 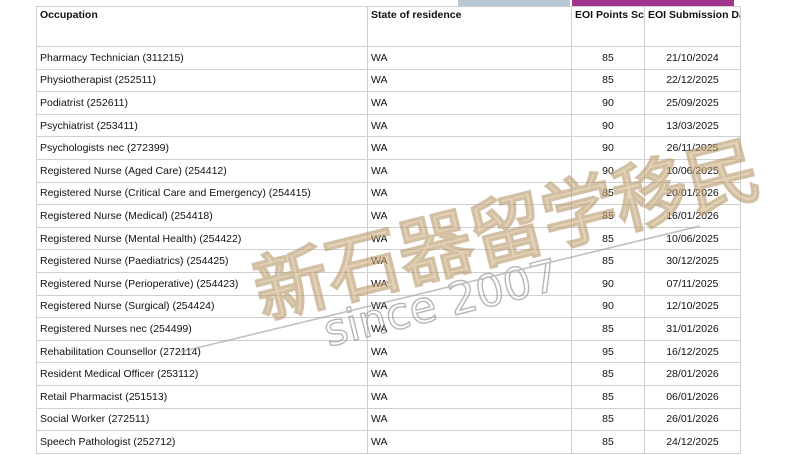 I want to click on cell-occupation: Psychologists nec (272399), so click(x=202, y=148).